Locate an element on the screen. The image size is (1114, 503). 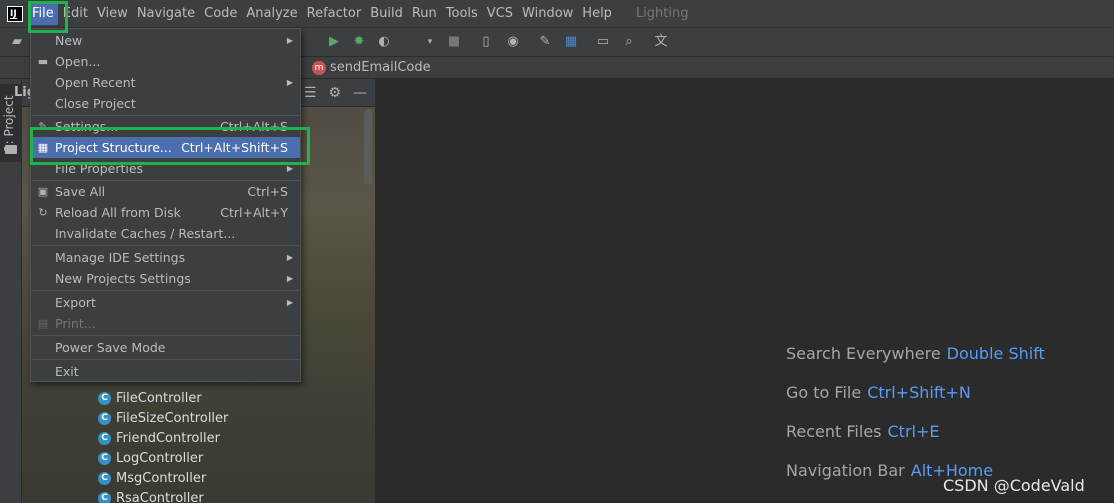
menu-item-export: Export ▶ is located at coordinates (165, 302).